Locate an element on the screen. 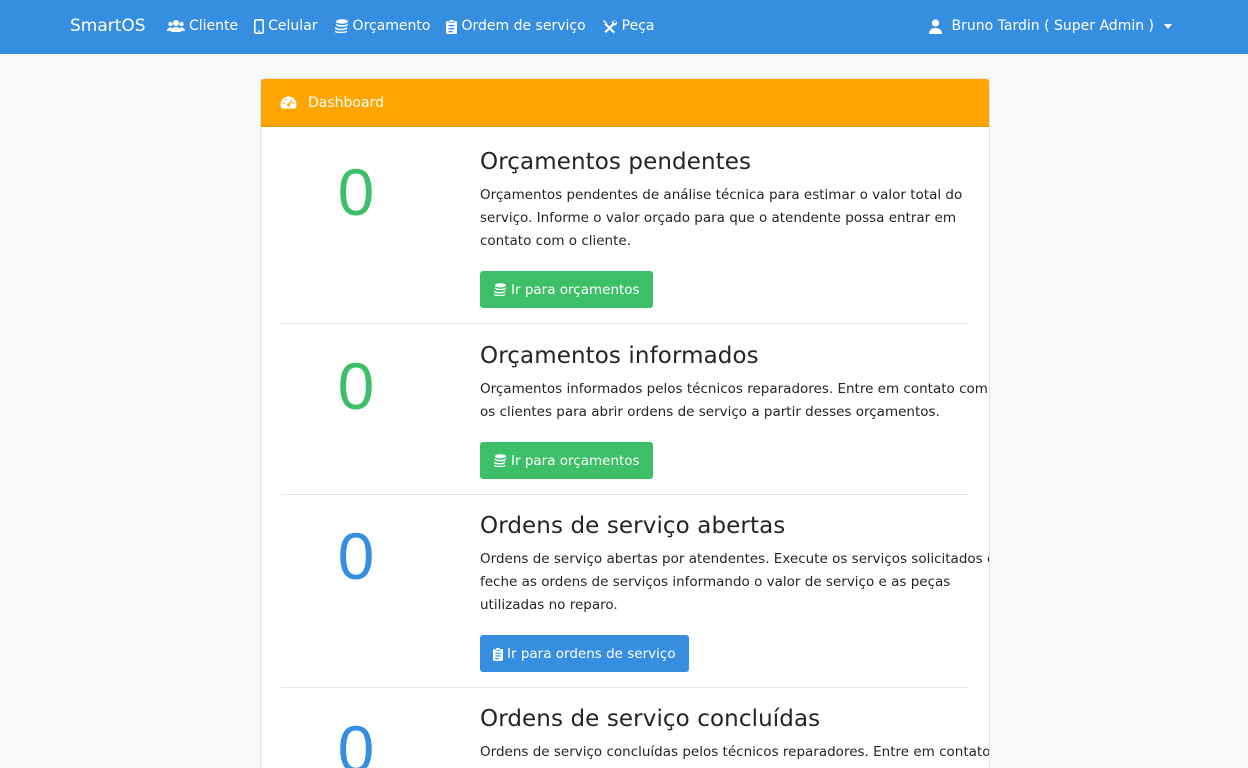 The width and height of the screenshot is (1248, 768). card-header: Dashboard is located at coordinates (625, 103).